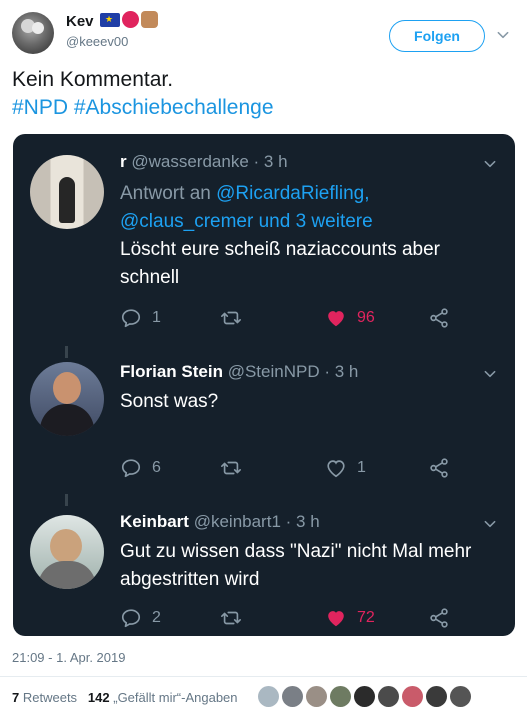  What do you see at coordinates (97, 41) in the screenshot?
I see `author-handle: @keeev00` at bounding box center [97, 41].